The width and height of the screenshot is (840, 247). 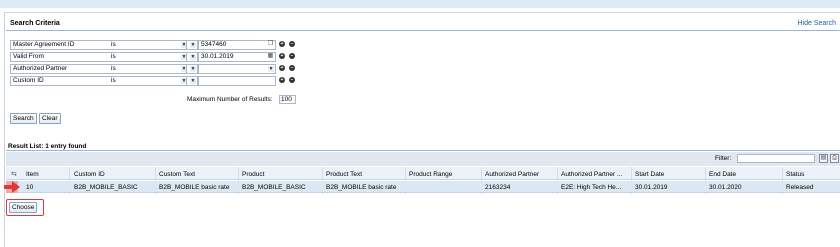 I want to click on criteria-op-dropdown-4: ▼, so click(x=192, y=81).